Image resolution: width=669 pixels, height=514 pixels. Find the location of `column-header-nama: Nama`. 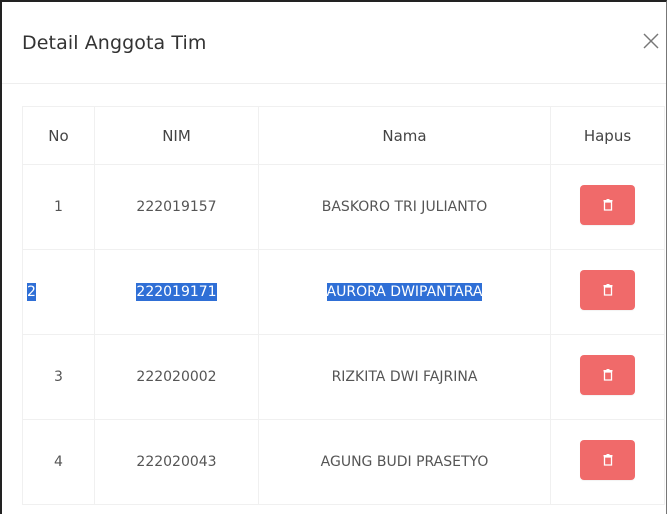

column-header-nama: Nama is located at coordinates (404, 135).